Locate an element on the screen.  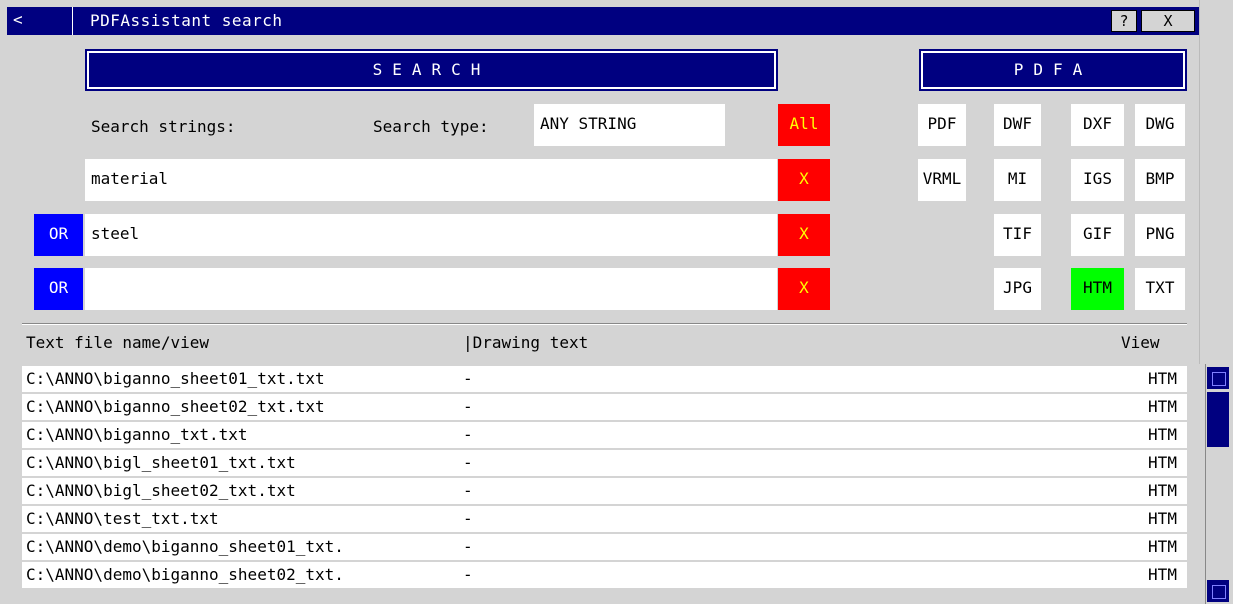
file-cell: C:\ANNO\biganno_txt.txt is located at coordinates (241, 435).